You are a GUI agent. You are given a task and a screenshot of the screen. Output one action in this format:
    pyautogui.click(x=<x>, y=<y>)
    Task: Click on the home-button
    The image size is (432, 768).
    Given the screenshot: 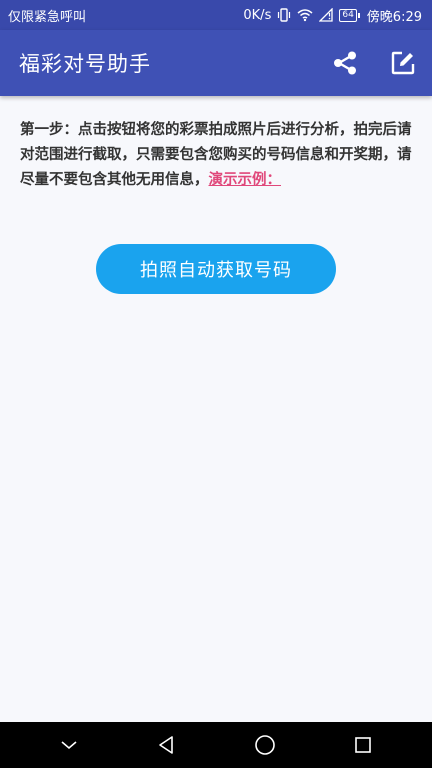 What is the action you would take?
    pyautogui.click(x=265, y=745)
    